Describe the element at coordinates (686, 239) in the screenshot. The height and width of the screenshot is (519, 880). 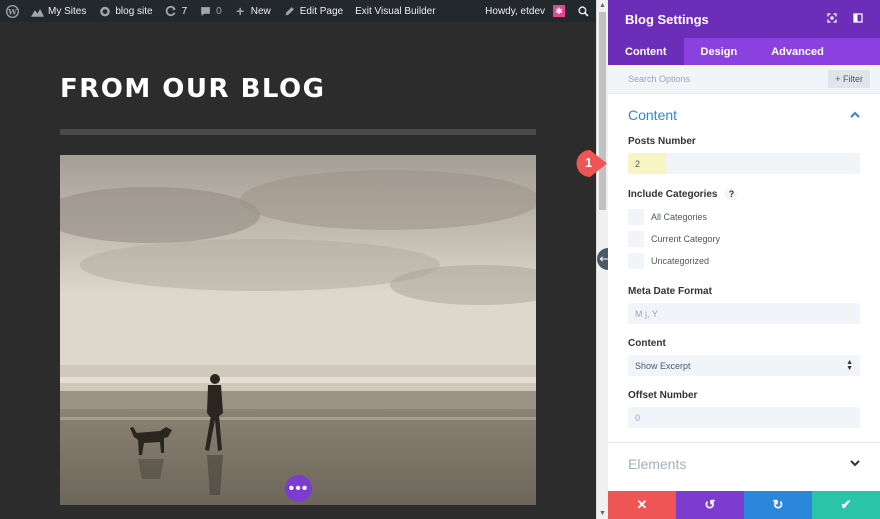
I see `category-label: Current Category` at that location.